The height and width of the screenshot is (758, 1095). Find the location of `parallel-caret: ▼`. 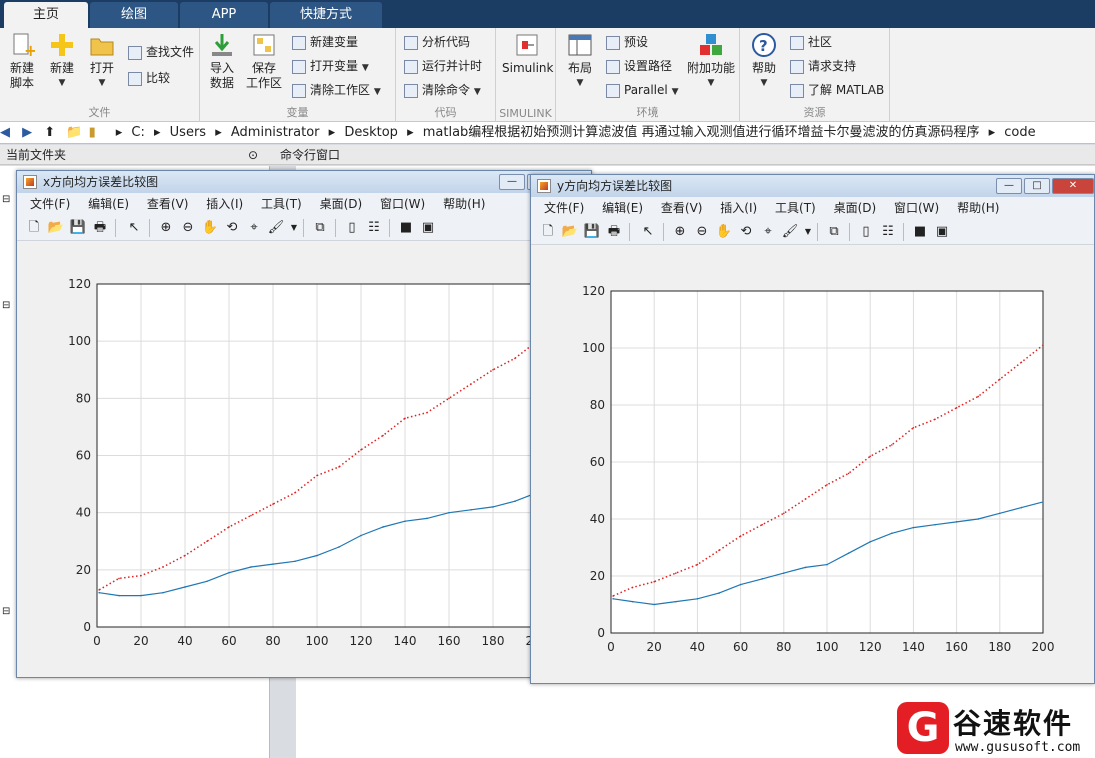

parallel-caret: ▼ is located at coordinates (675, 92).